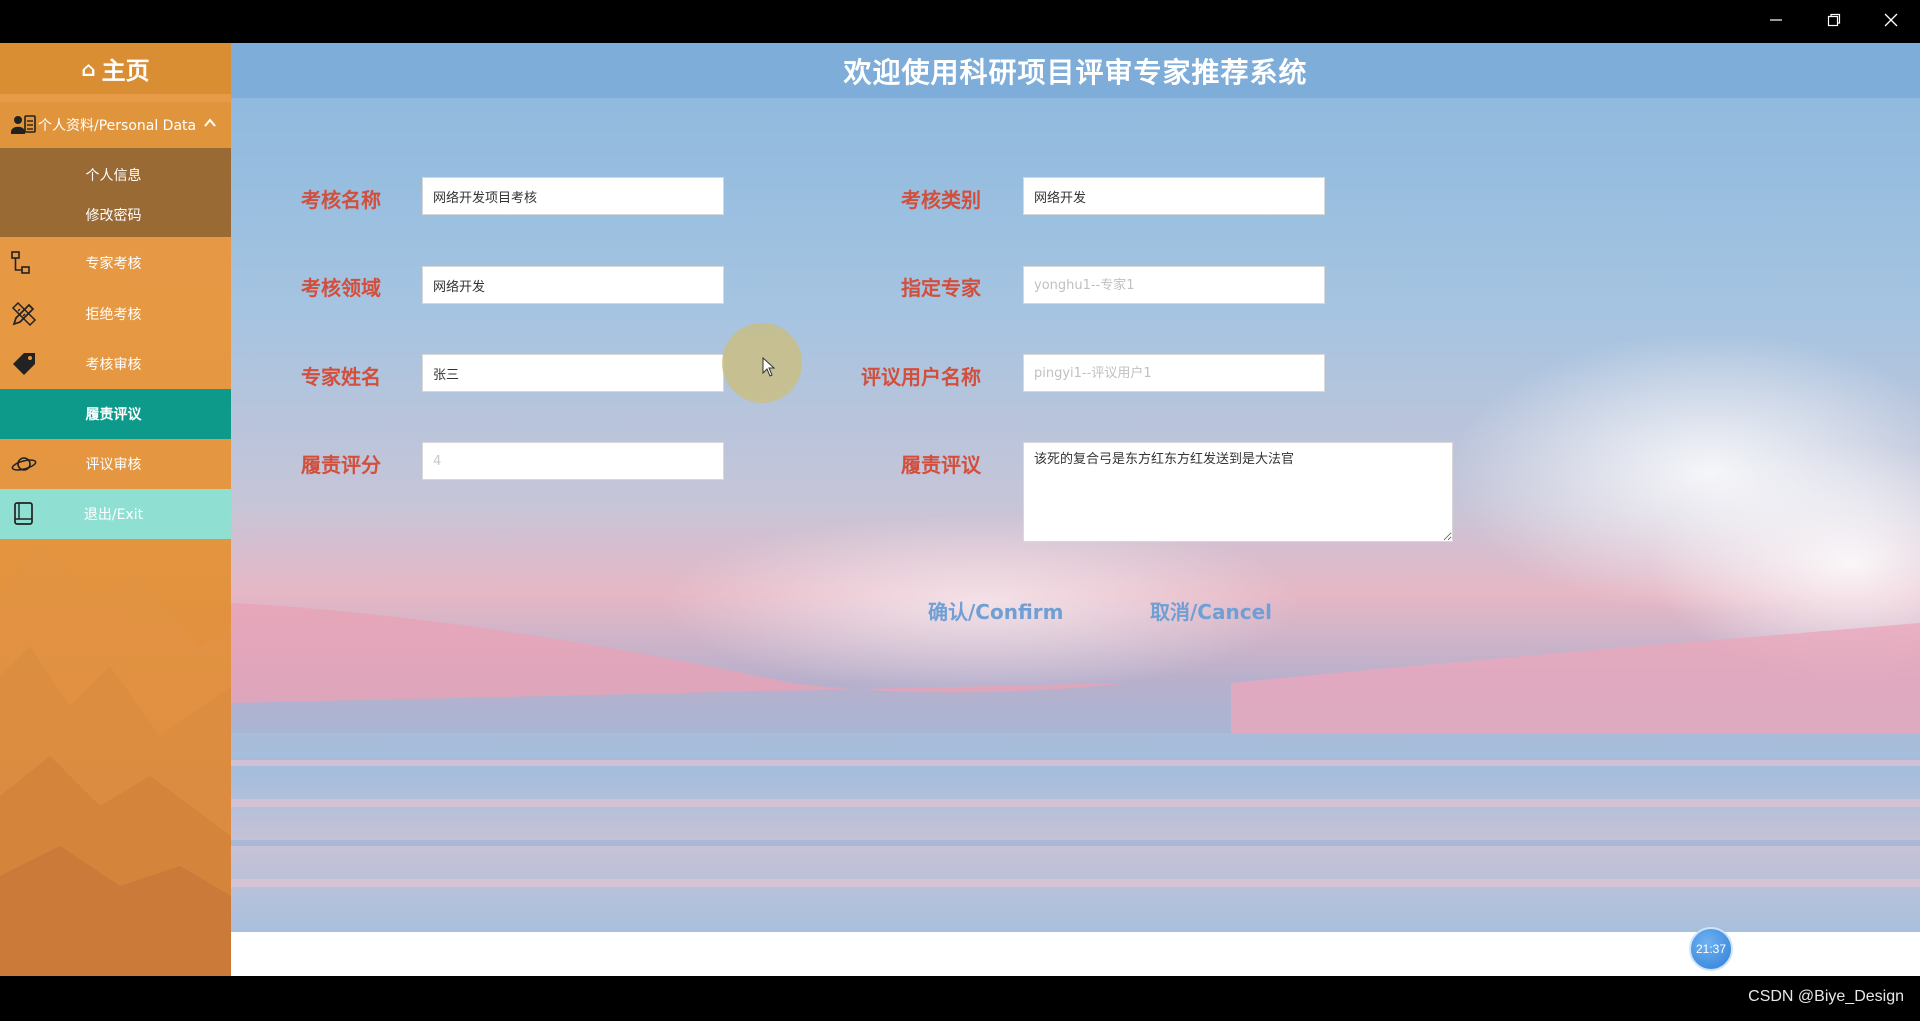  I want to click on restore-button, so click(1834, 20).